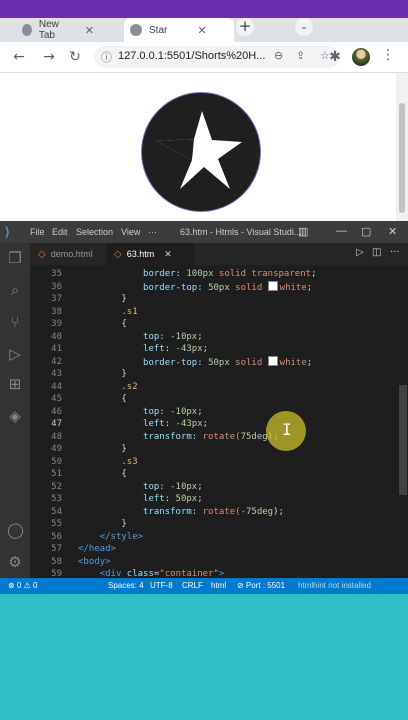  Describe the element at coordinates (197, 274) in the screenshot. I see `code-line: border: 100px solid transparent;` at that location.